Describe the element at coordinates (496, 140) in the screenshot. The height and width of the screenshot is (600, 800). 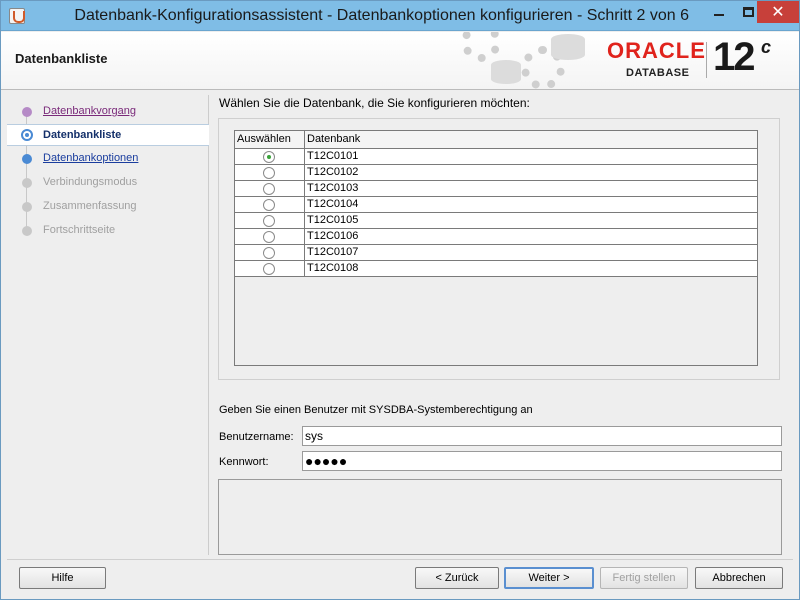
I see `table-header: Auswählen Datenbank` at that location.